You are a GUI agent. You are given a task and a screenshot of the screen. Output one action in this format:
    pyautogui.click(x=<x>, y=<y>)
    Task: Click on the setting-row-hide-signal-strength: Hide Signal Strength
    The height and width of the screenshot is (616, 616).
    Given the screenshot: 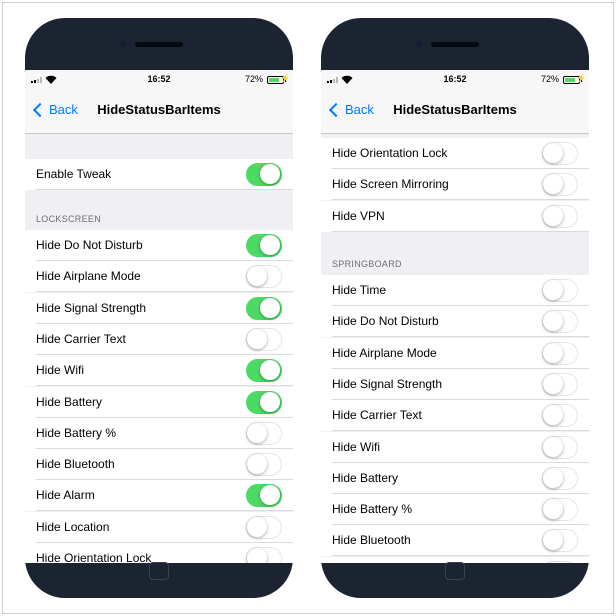 What is the action you would take?
    pyautogui.click(x=159, y=308)
    